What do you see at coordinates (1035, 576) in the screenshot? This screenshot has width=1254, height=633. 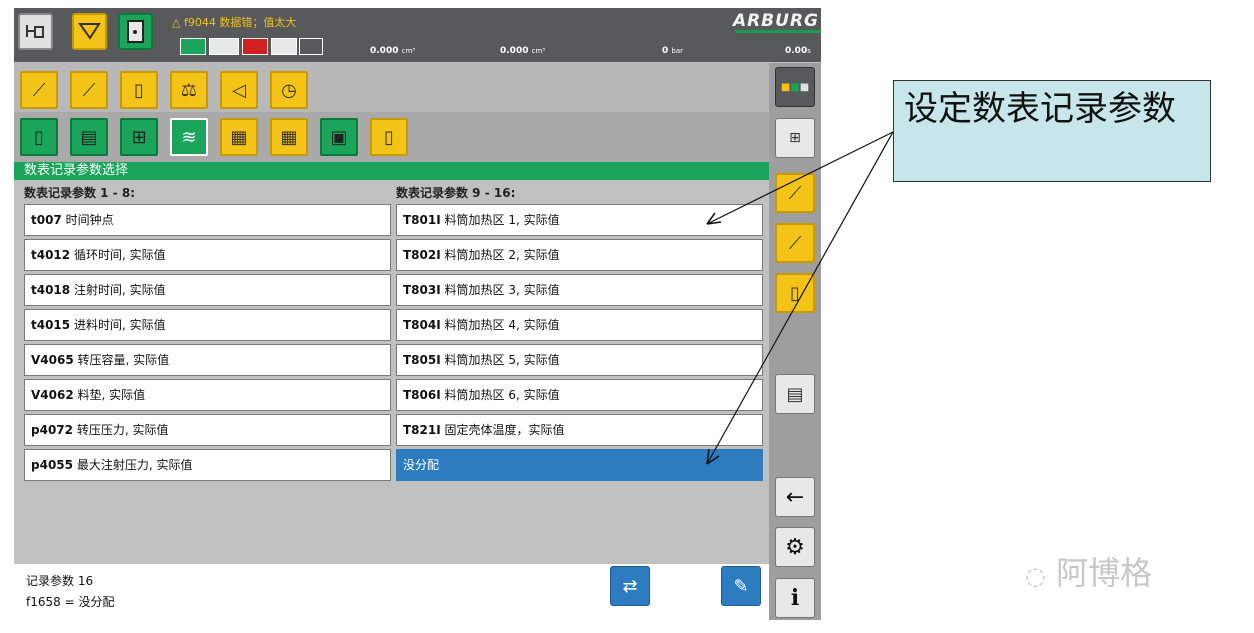 I see `chat-bubble-icon: ◌` at bounding box center [1035, 576].